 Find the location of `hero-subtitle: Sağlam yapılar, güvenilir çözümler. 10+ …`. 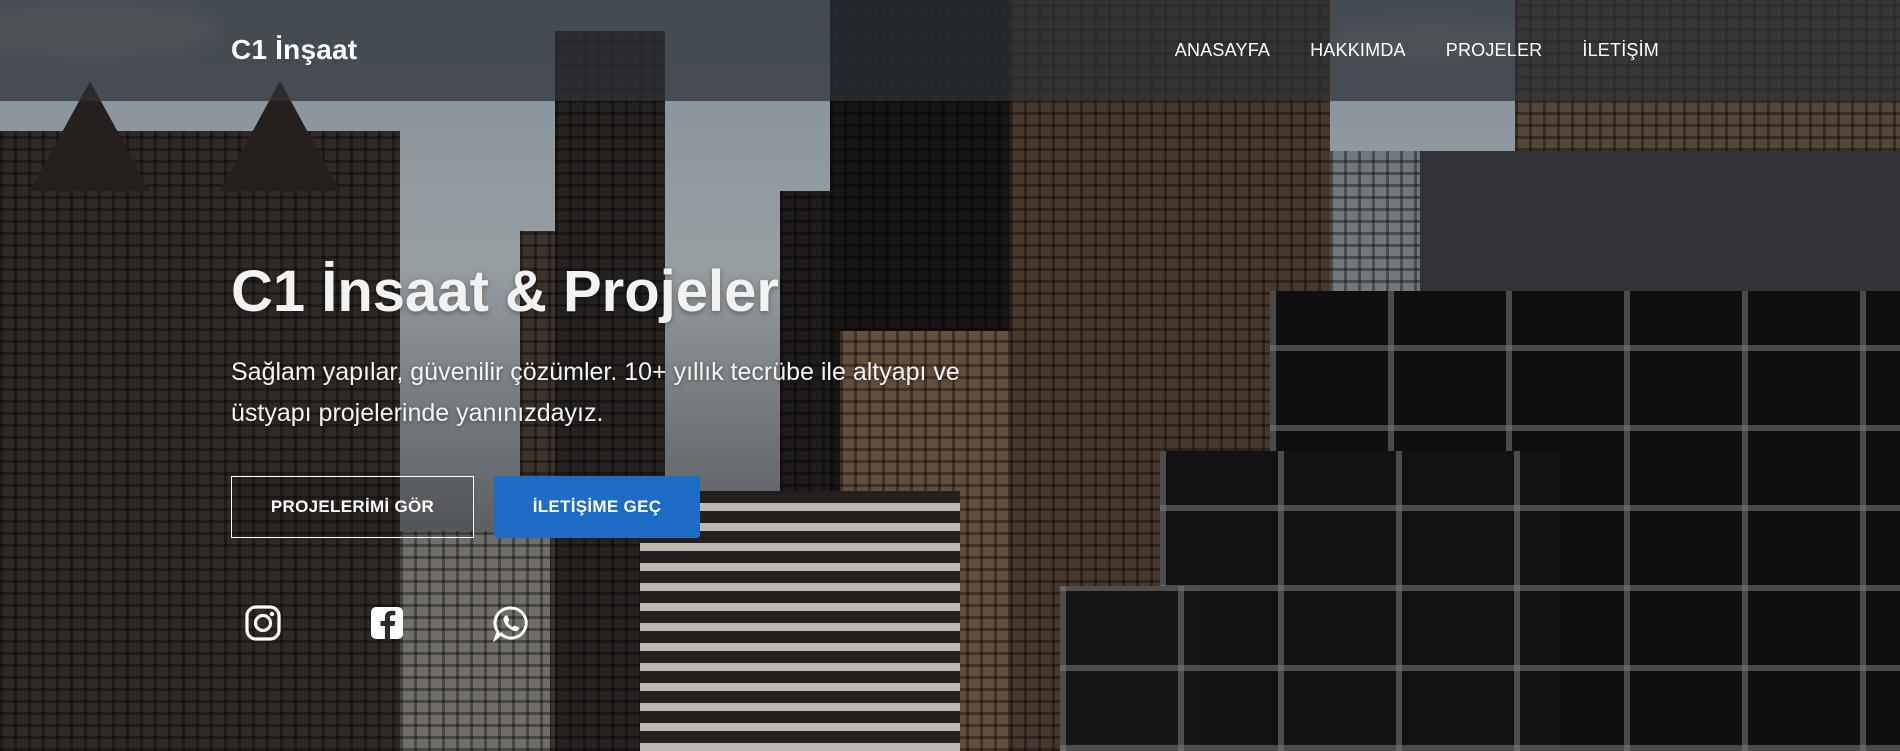

hero-subtitle: Sağlam yapılar, güvenilir çözümler. 10+ … is located at coordinates (595, 392).